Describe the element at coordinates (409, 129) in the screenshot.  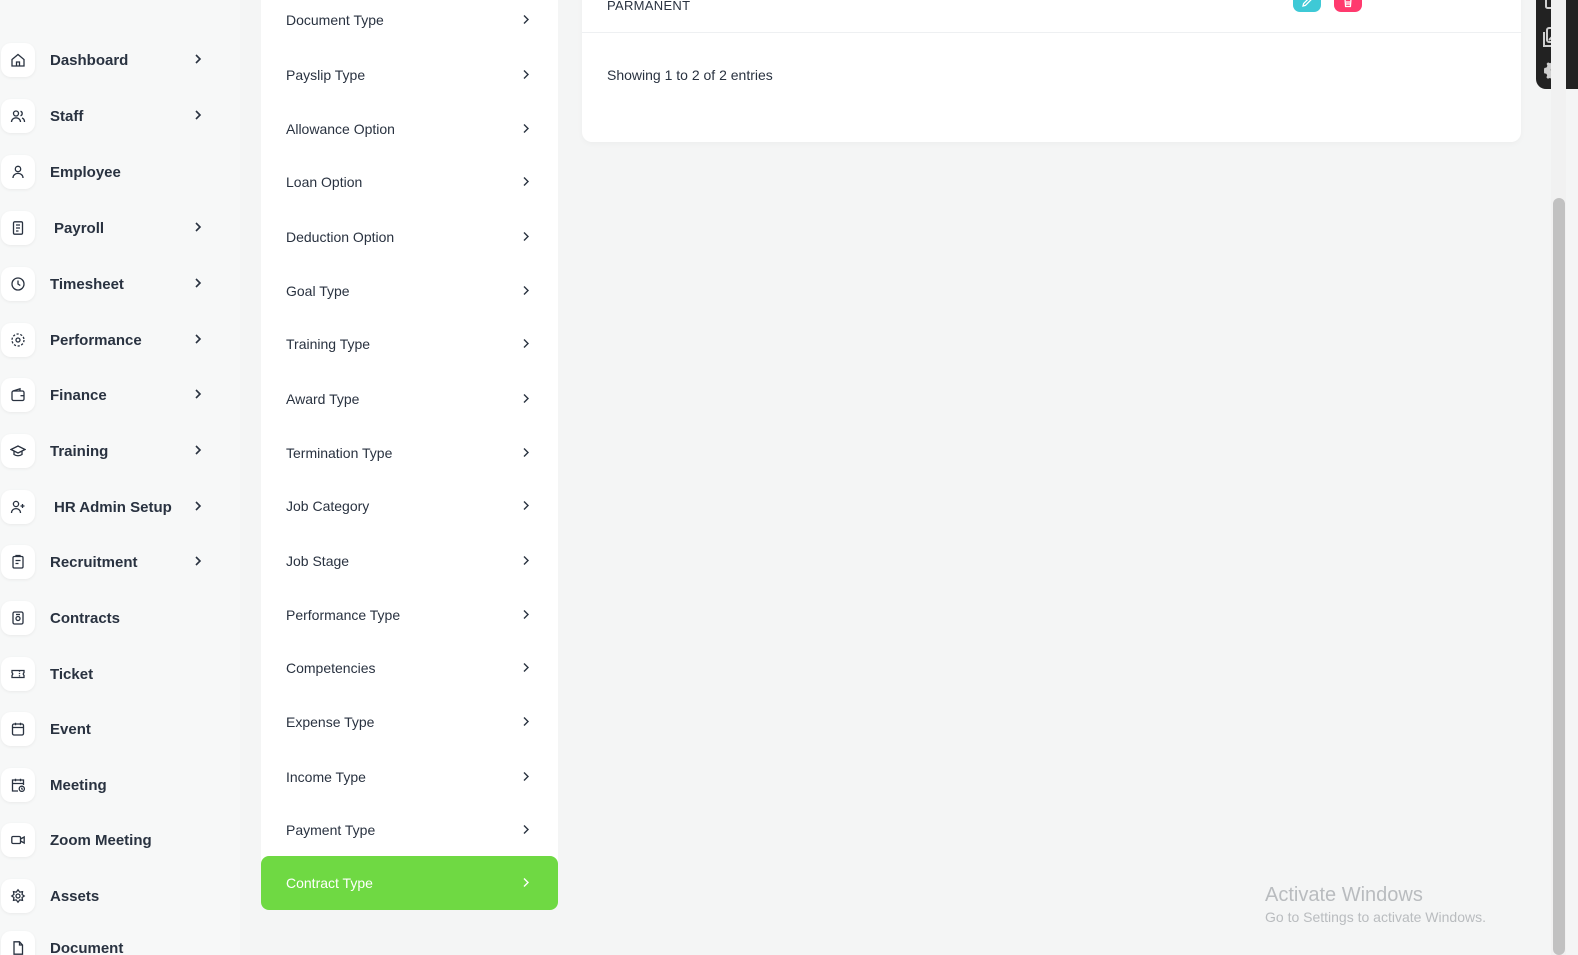
I see `submenu-item-allowance-option: Allowance Option` at that location.